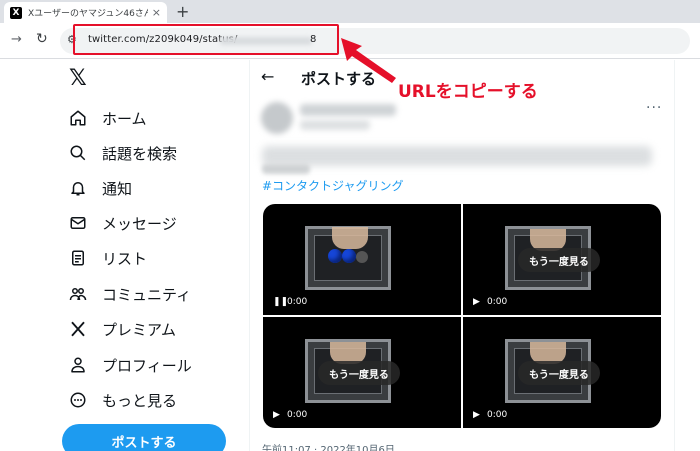 Image resolution: width=700 pixels, height=451 pixels. What do you see at coordinates (339, 79) in the screenshot?
I see `page-title: ポストする` at bounding box center [339, 79].